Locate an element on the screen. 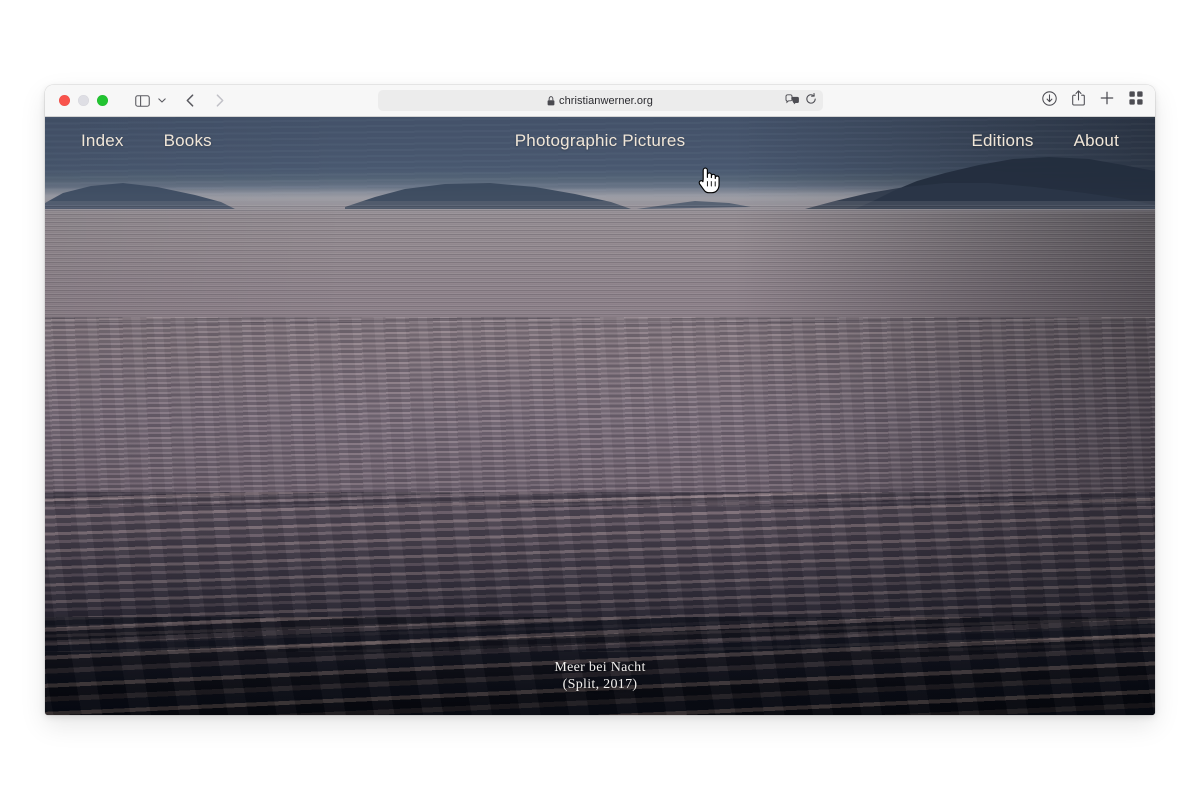 The height and width of the screenshot is (800, 1200). sidebar-chevron-down-icon is located at coordinates (162, 101).